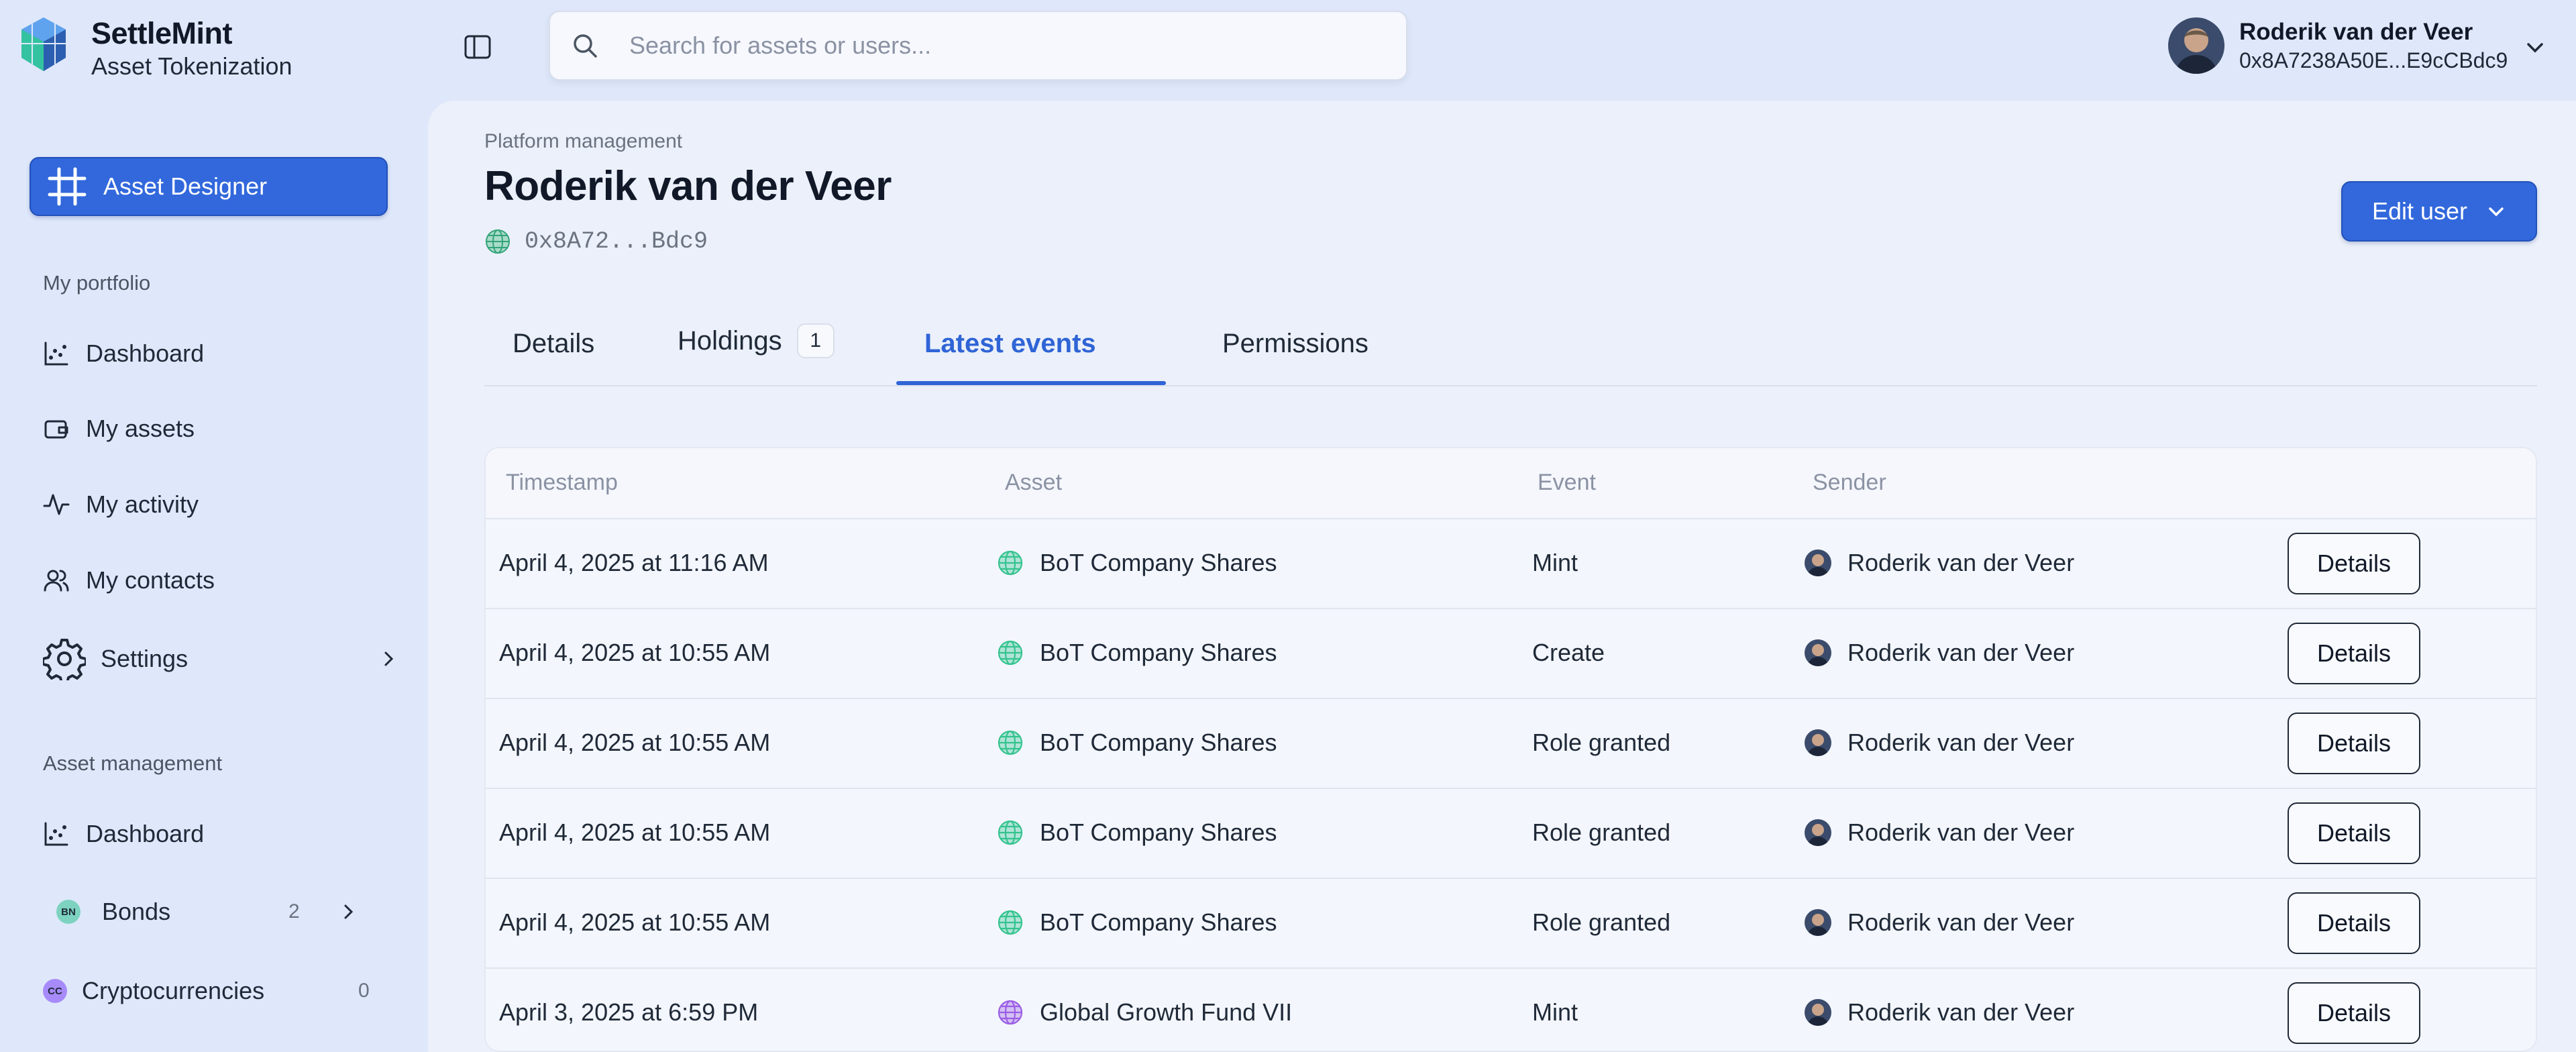  Describe the element at coordinates (150, 580) in the screenshot. I see `sidebar-item-label: My contacts` at that location.